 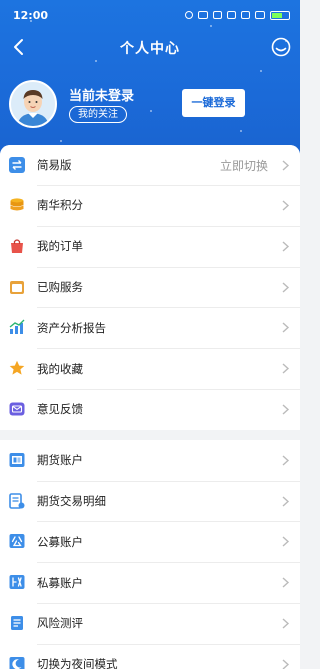 What do you see at coordinates (150, 501) in the screenshot?
I see `menu-item-trade-details: 期货交易明细` at bounding box center [150, 501].